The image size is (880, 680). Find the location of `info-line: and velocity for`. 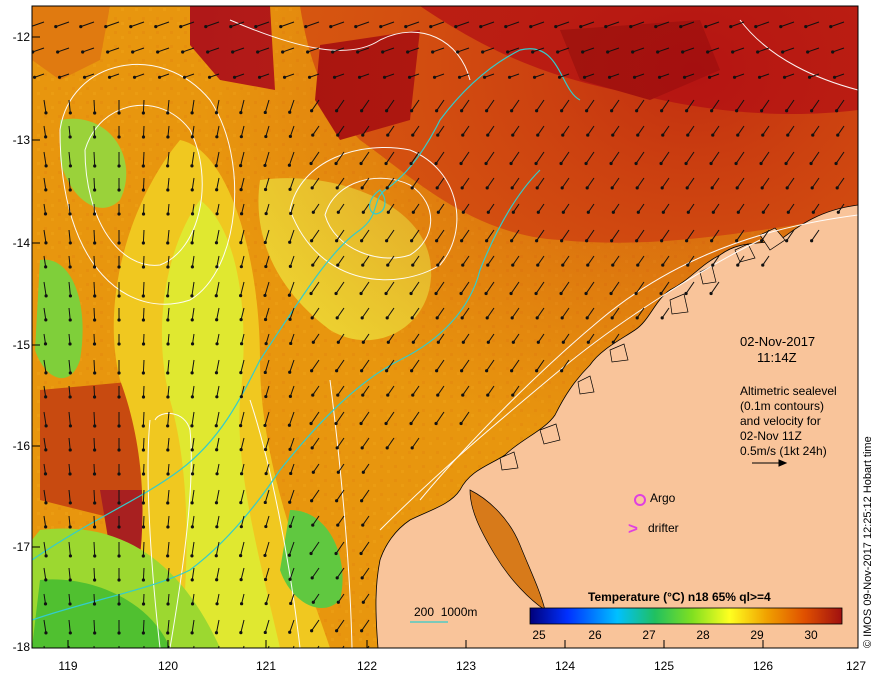

info-line: and velocity for is located at coordinates (780, 421).